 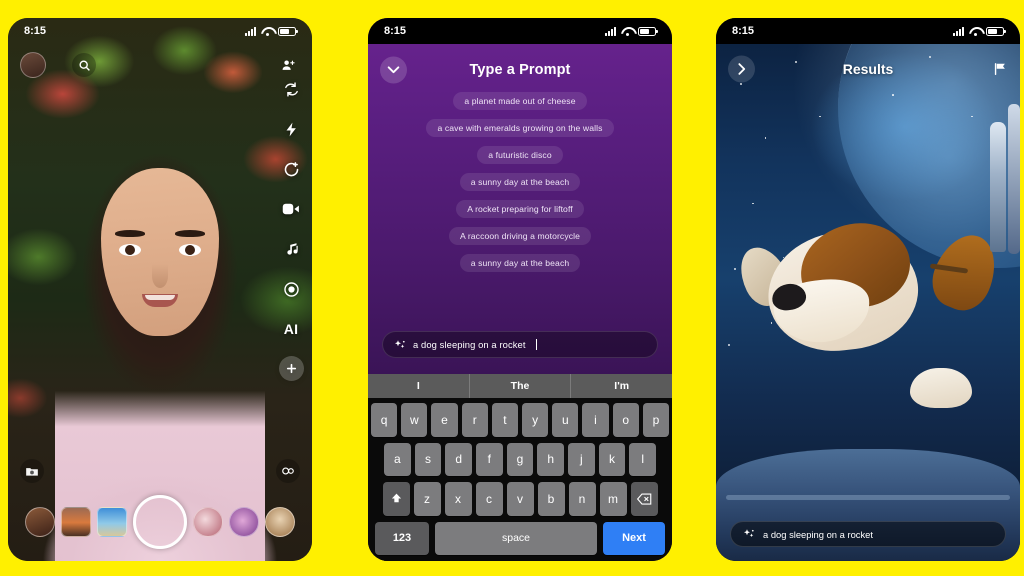 What do you see at coordinates (1000, 69) in the screenshot?
I see `flag-icon` at bounding box center [1000, 69].